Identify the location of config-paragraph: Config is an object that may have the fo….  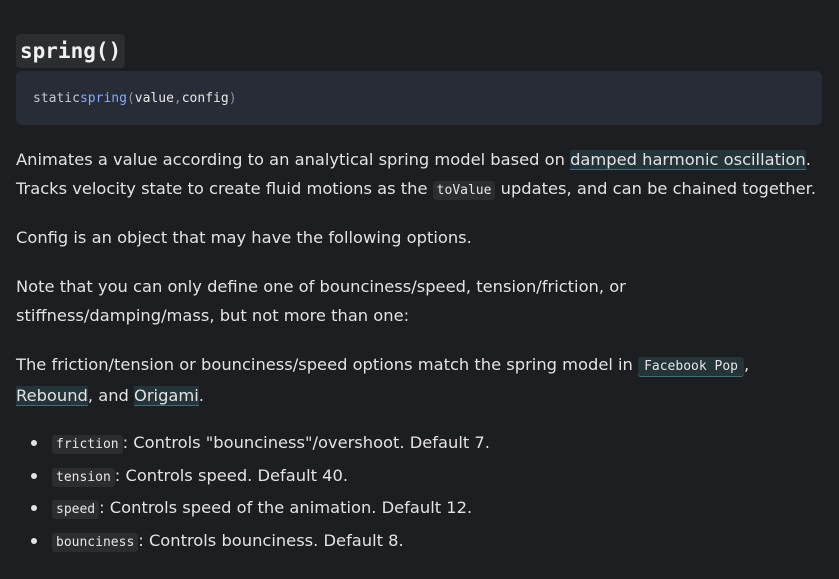
(244, 237).